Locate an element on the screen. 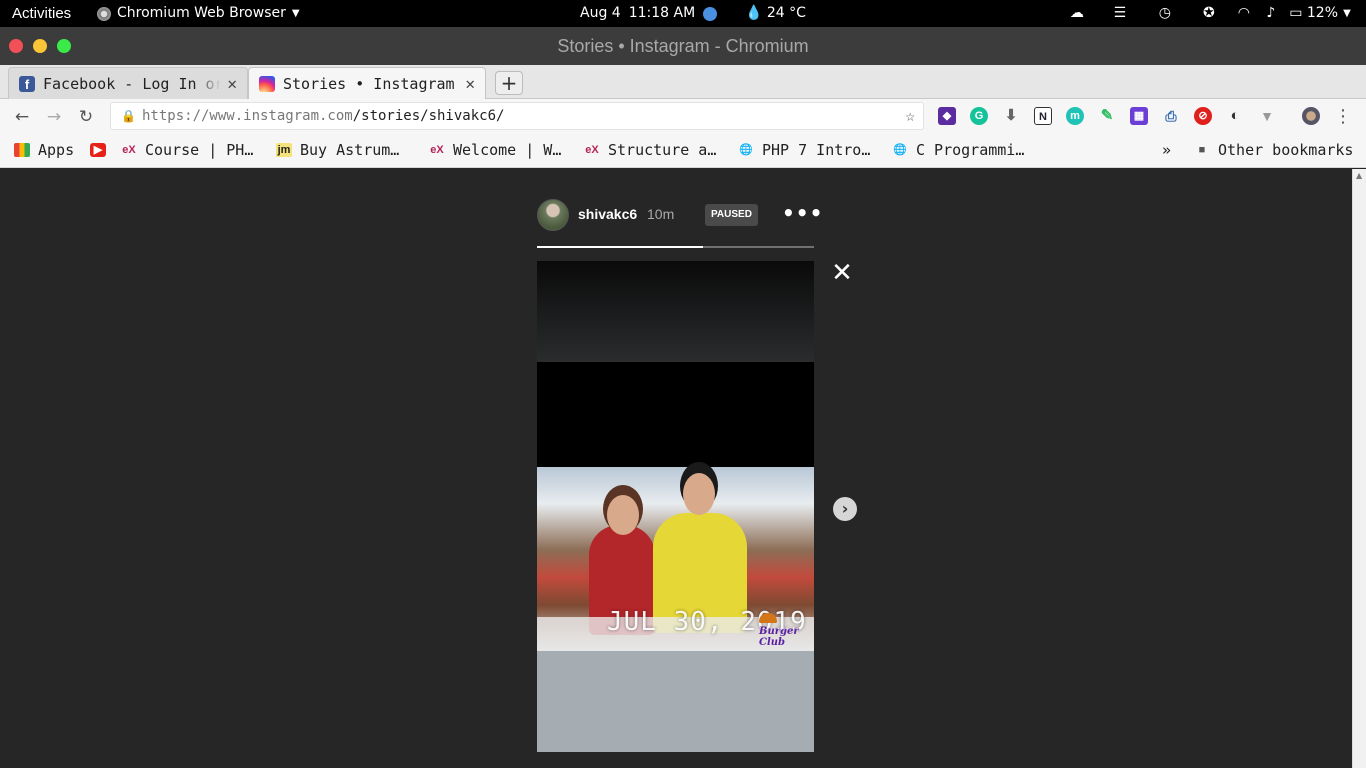 The image size is (1366, 768). clock: Aug 4 11:18 AM is located at coordinates (649, 13).